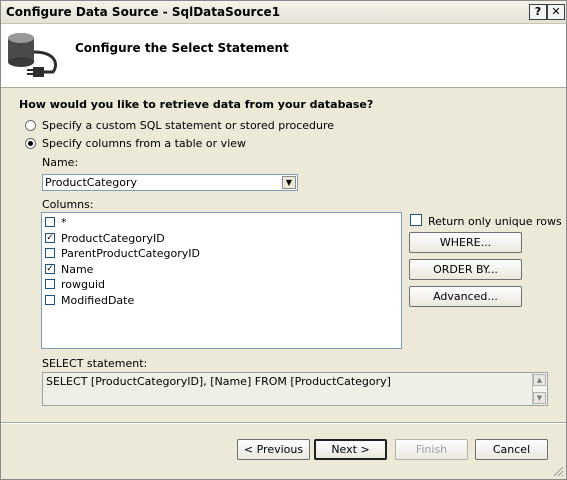 This screenshot has height=480, width=567. Describe the element at coordinates (182, 48) in the screenshot. I see `page-title: Configure the Select Statement` at that location.